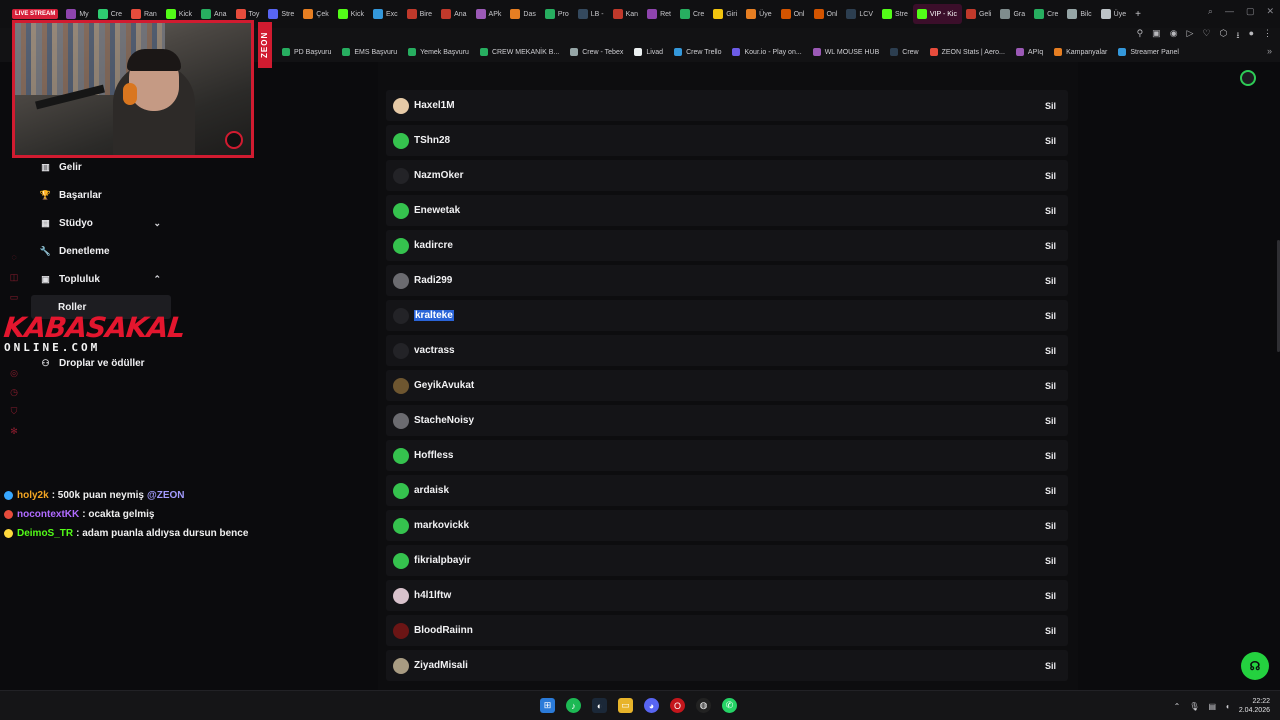 The image size is (1280, 720). Describe the element at coordinates (547, 705) in the screenshot. I see `windows-start-icon: ⊞` at that location.